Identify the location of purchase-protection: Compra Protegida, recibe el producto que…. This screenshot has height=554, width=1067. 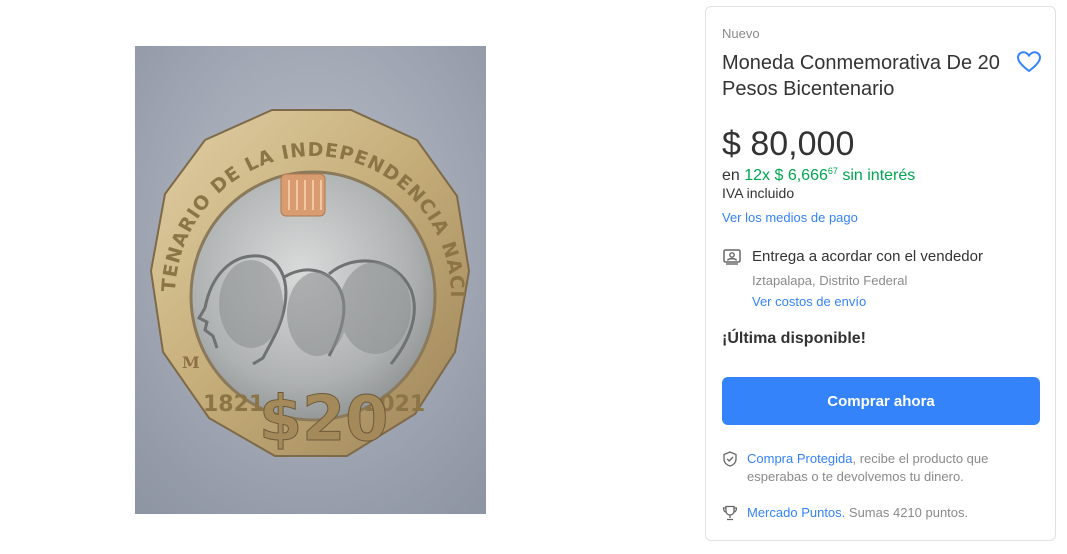
(881, 468).